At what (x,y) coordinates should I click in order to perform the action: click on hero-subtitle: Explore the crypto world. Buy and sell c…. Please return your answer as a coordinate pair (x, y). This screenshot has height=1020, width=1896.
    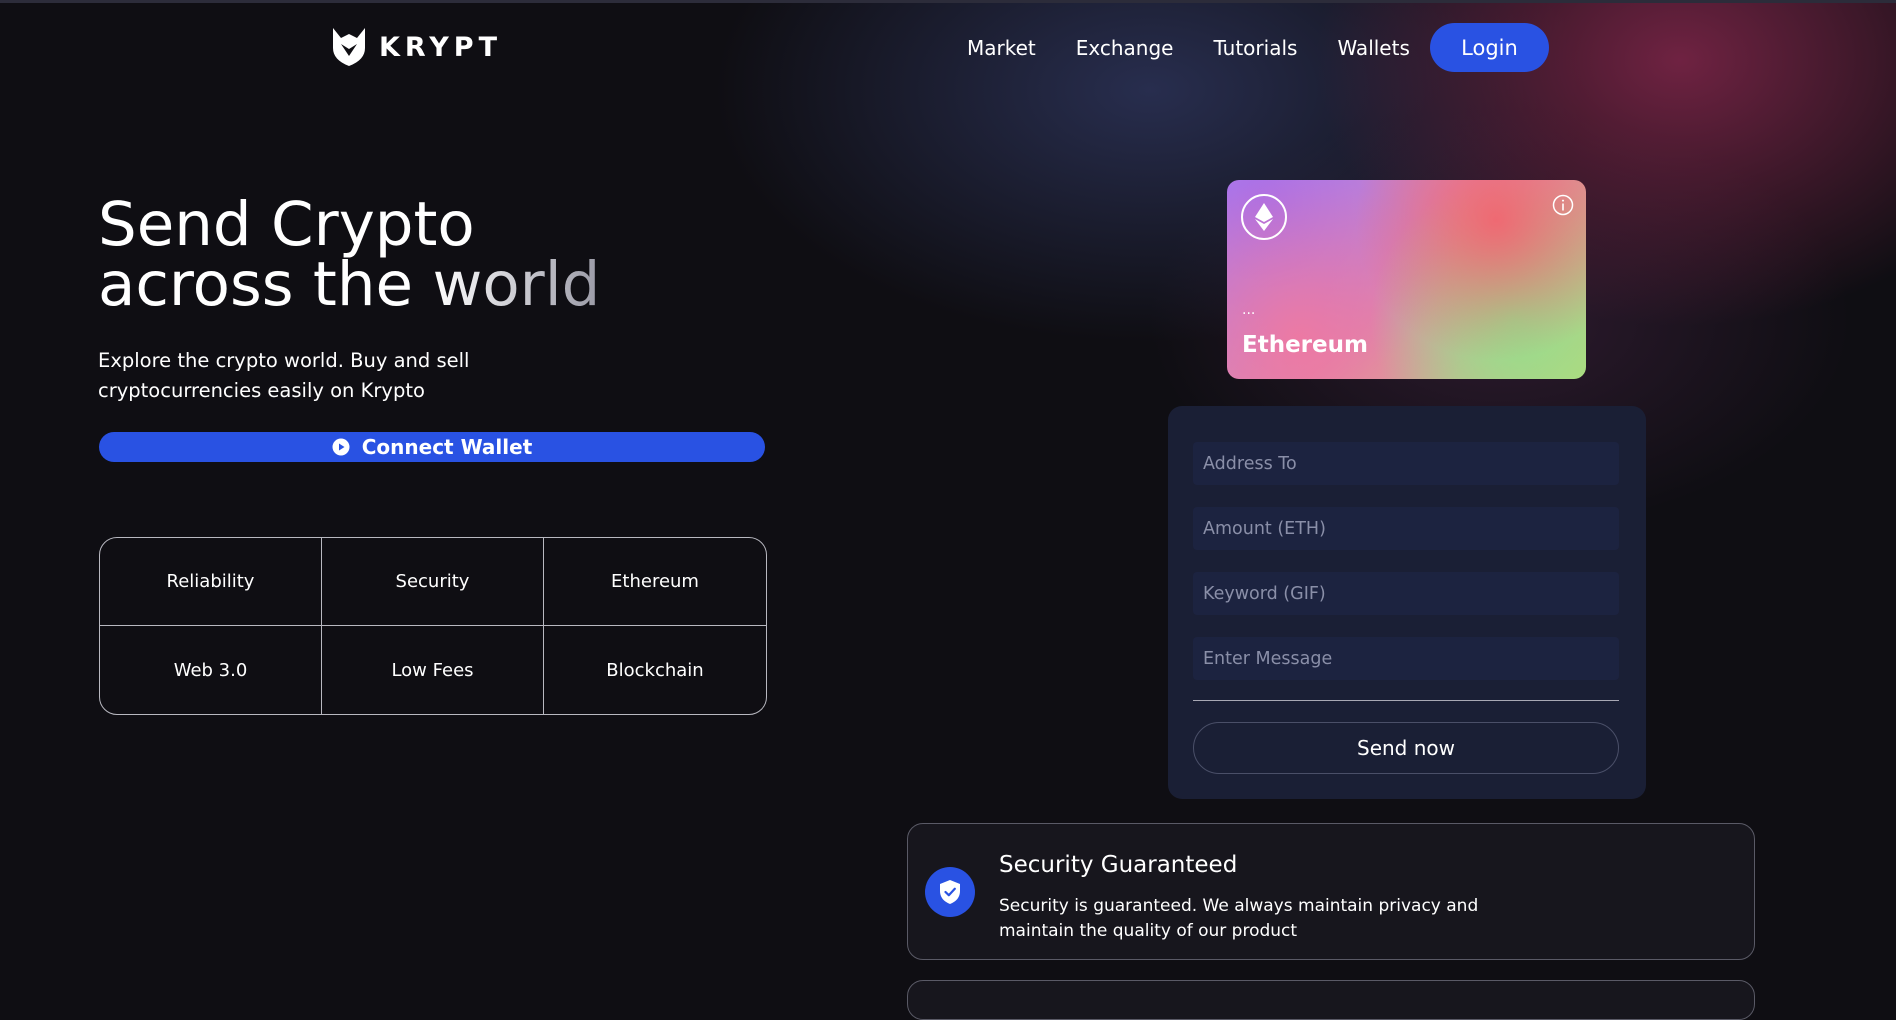
    Looking at the image, I should click on (284, 375).